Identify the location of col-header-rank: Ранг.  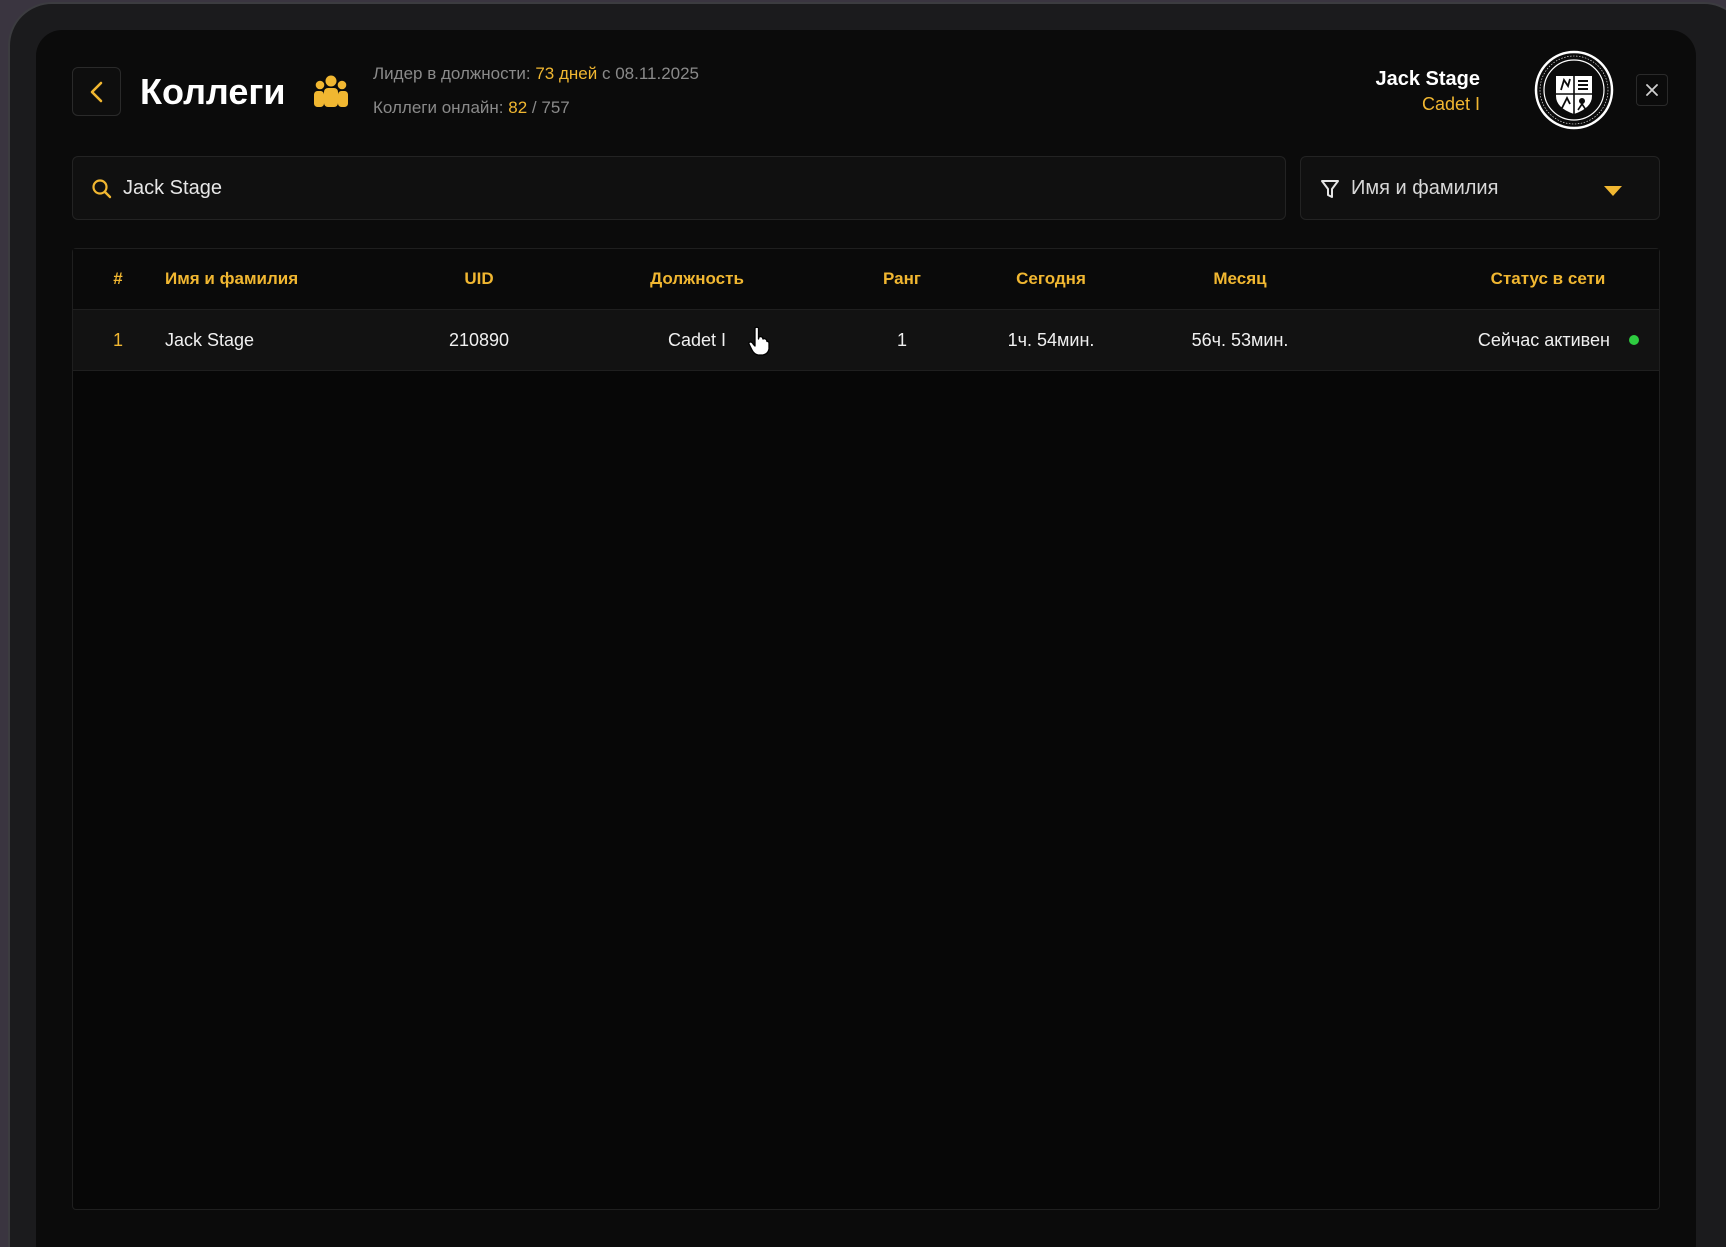
(902, 279).